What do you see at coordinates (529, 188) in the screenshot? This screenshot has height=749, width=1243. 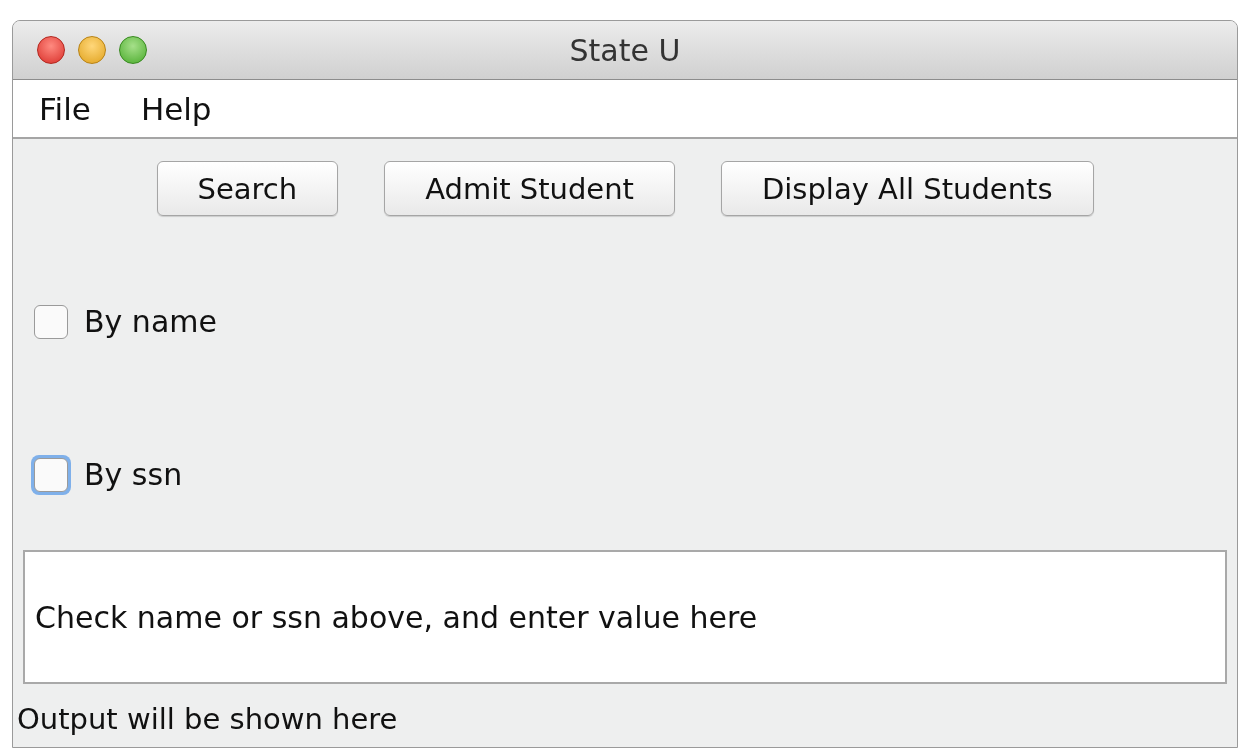 I see `push-button: Admit Student` at bounding box center [529, 188].